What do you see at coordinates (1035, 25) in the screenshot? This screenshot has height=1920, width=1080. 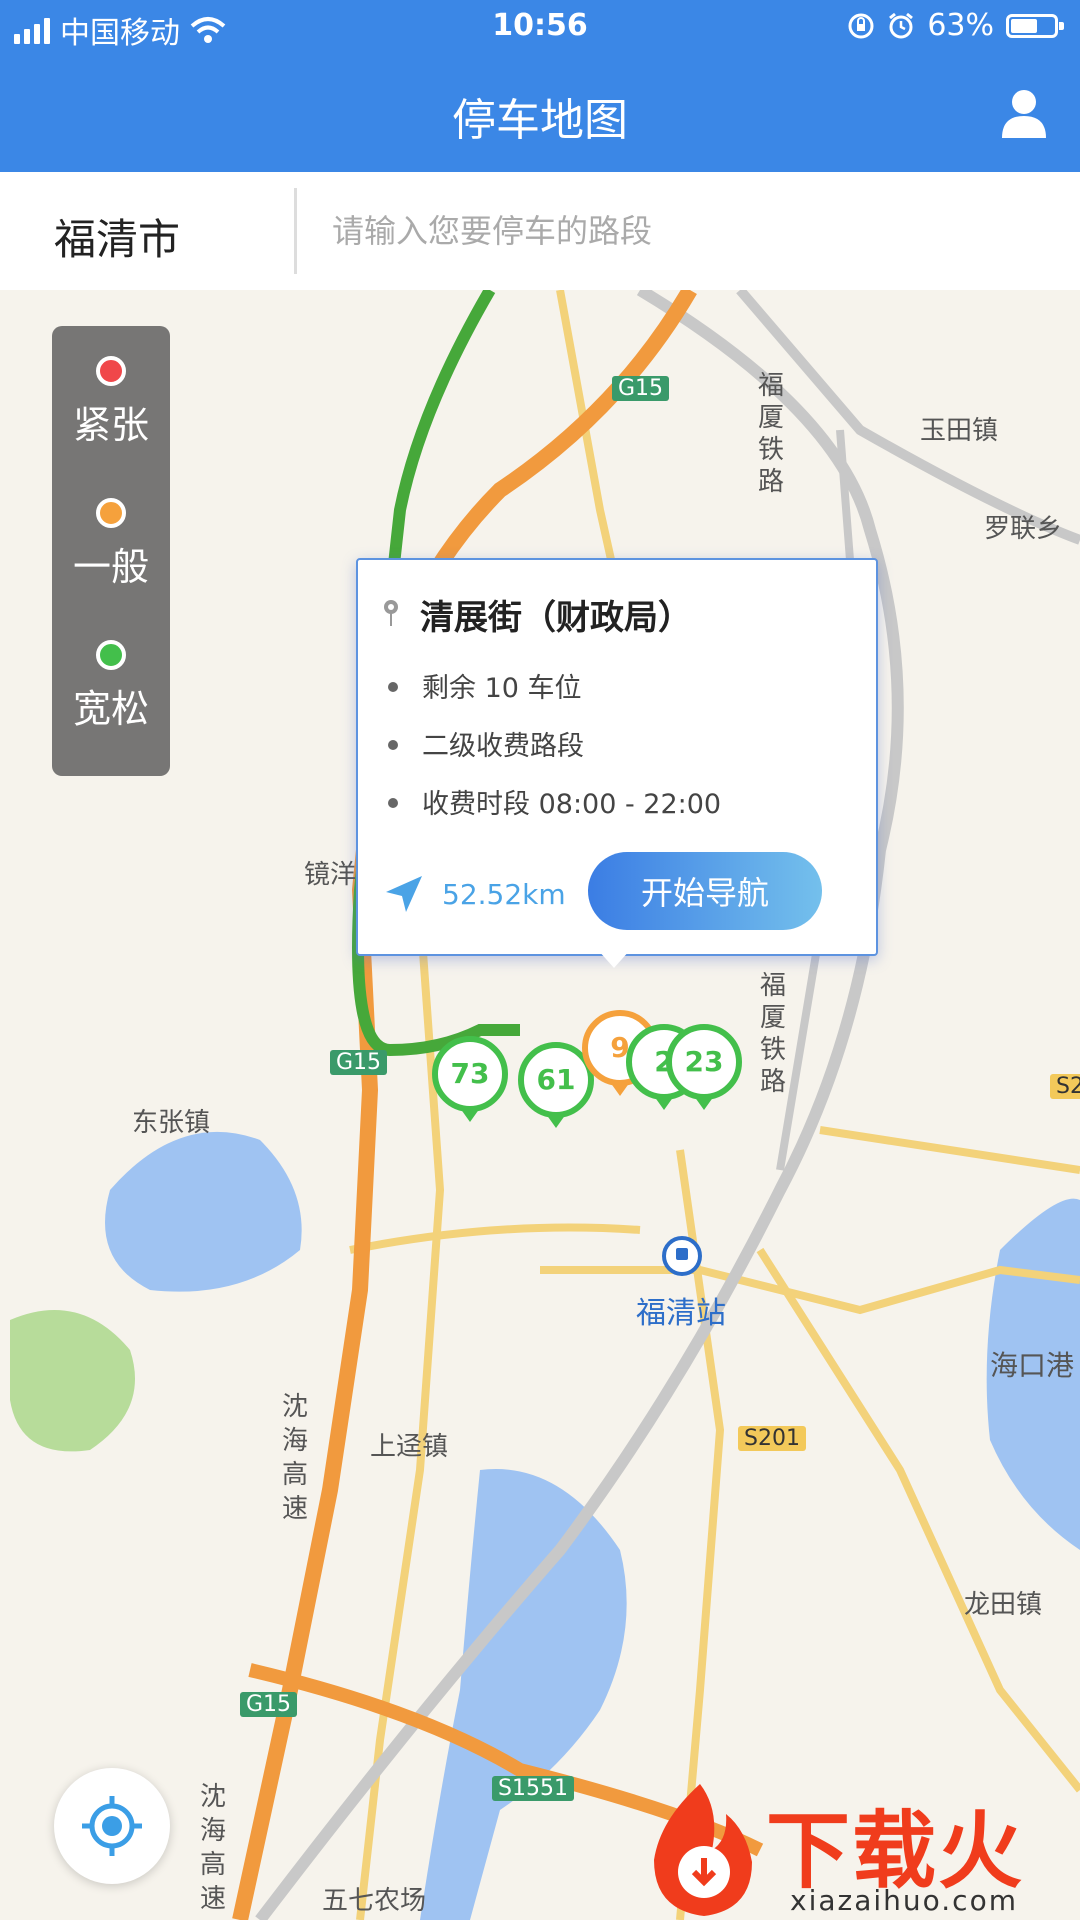 I see `battery-icon` at bounding box center [1035, 25].